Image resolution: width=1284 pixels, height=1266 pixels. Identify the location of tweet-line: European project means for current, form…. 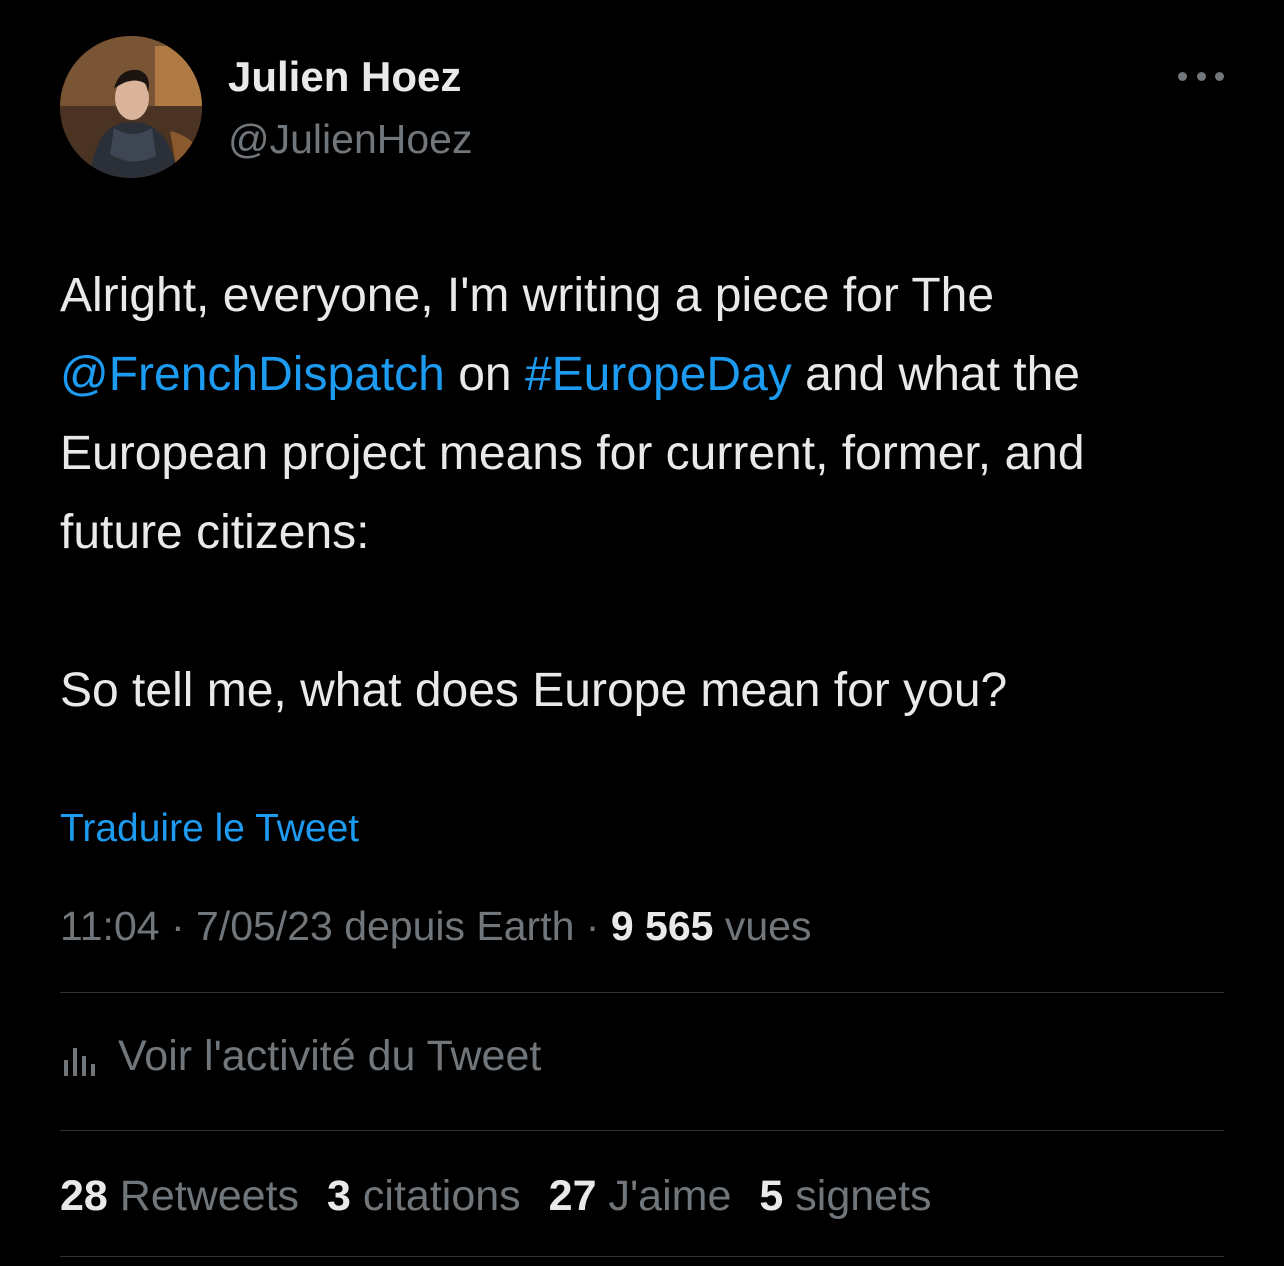
(650, 453).